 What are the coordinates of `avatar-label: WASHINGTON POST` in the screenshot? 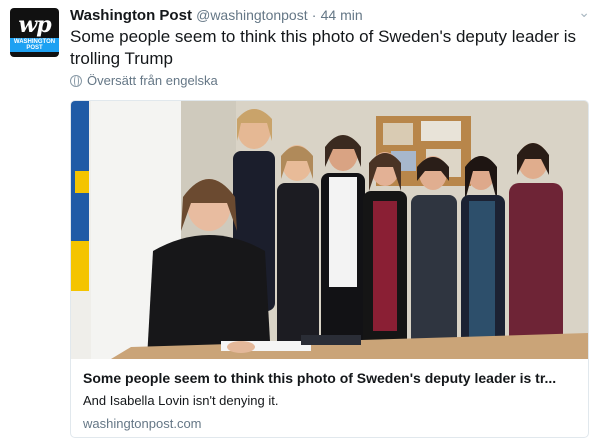 It's located at (34, 44).